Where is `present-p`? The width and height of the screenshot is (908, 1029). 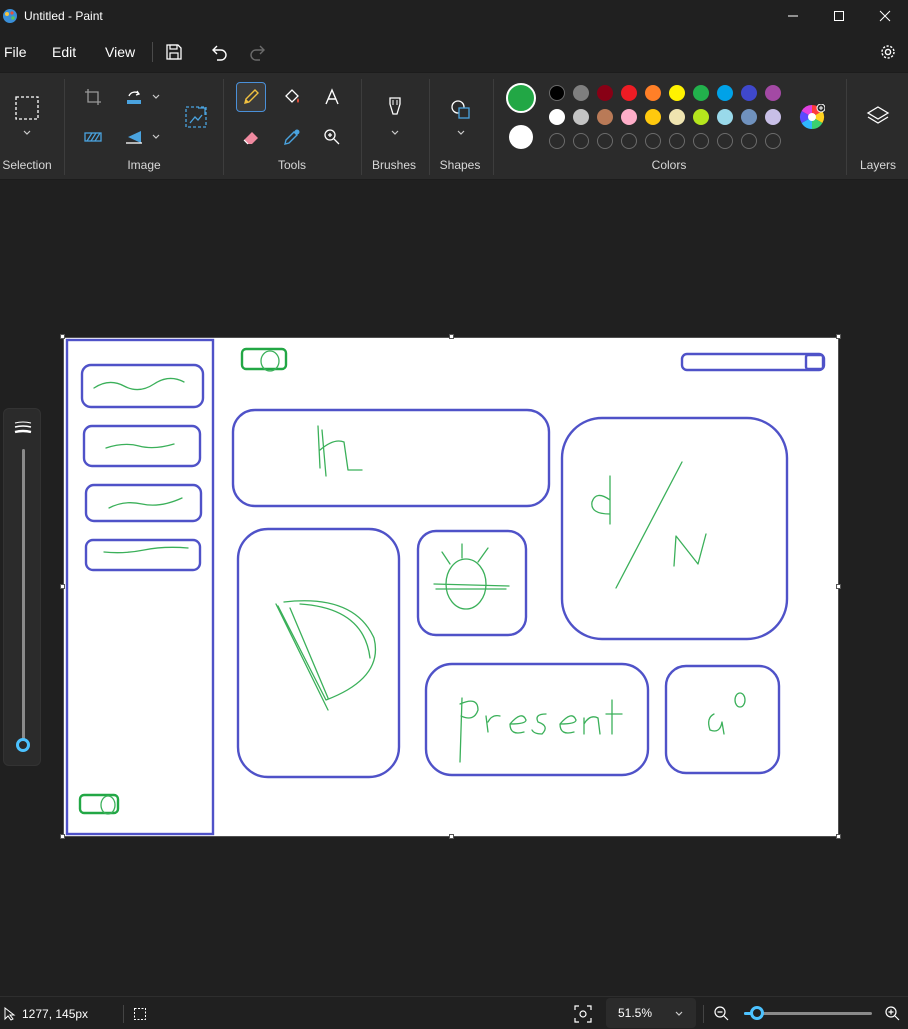
present-p is located at coordinates (469, 730).